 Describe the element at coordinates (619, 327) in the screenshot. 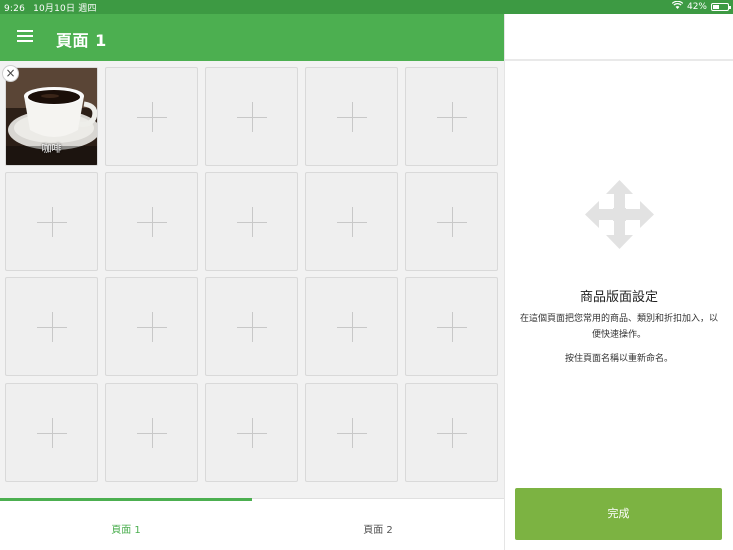

I see `panel-description: 在這個頁面把您常用的商品、類別和折扣加入，以便快速操作。` at that location.